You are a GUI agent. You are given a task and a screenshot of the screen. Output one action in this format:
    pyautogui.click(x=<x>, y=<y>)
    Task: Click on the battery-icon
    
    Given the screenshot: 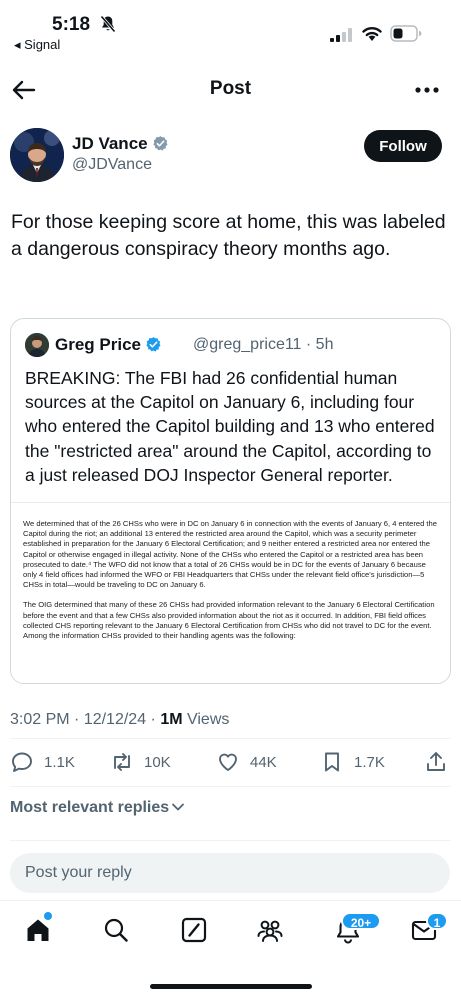 What is the action you would take?
    pyautogui.click(x=406, y=33)
    